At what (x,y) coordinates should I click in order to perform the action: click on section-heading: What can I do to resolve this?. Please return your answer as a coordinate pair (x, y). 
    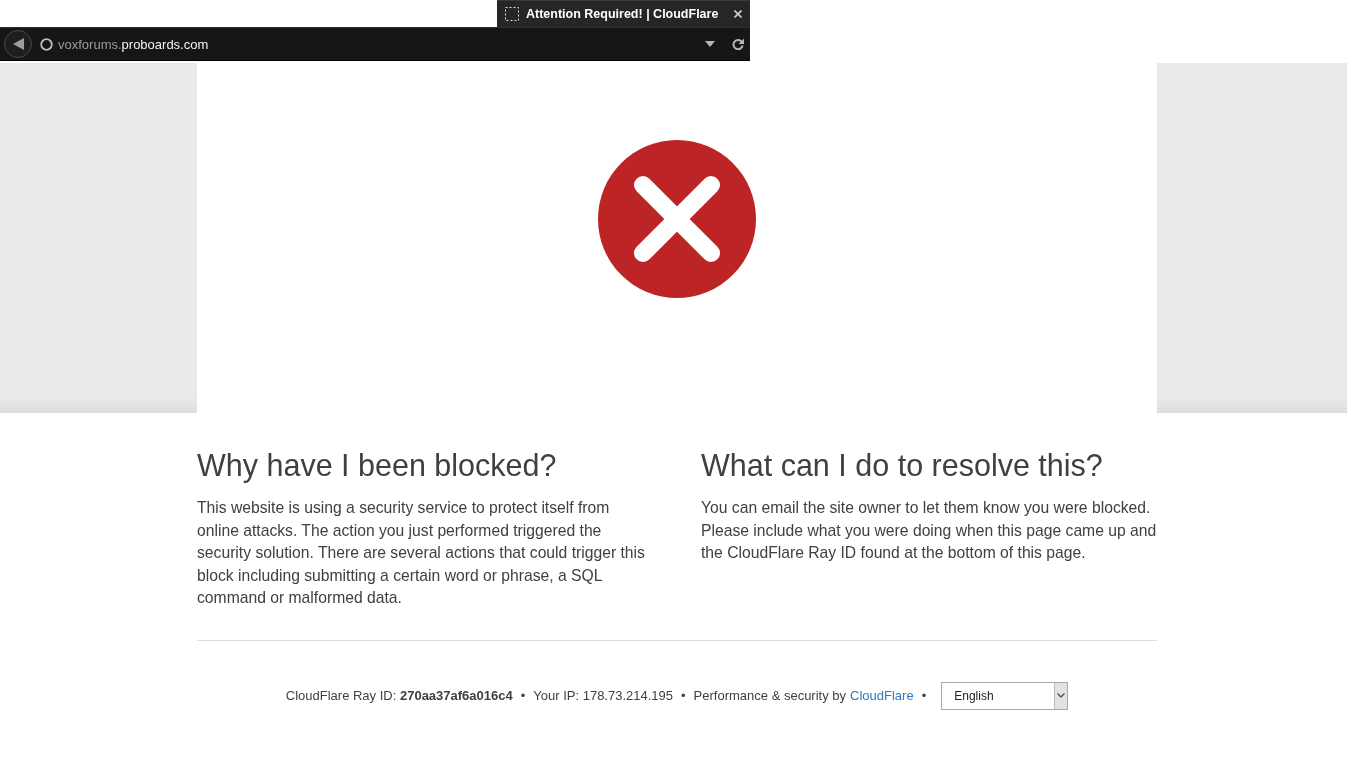
    Looking at the image, I should click on (902, 465).